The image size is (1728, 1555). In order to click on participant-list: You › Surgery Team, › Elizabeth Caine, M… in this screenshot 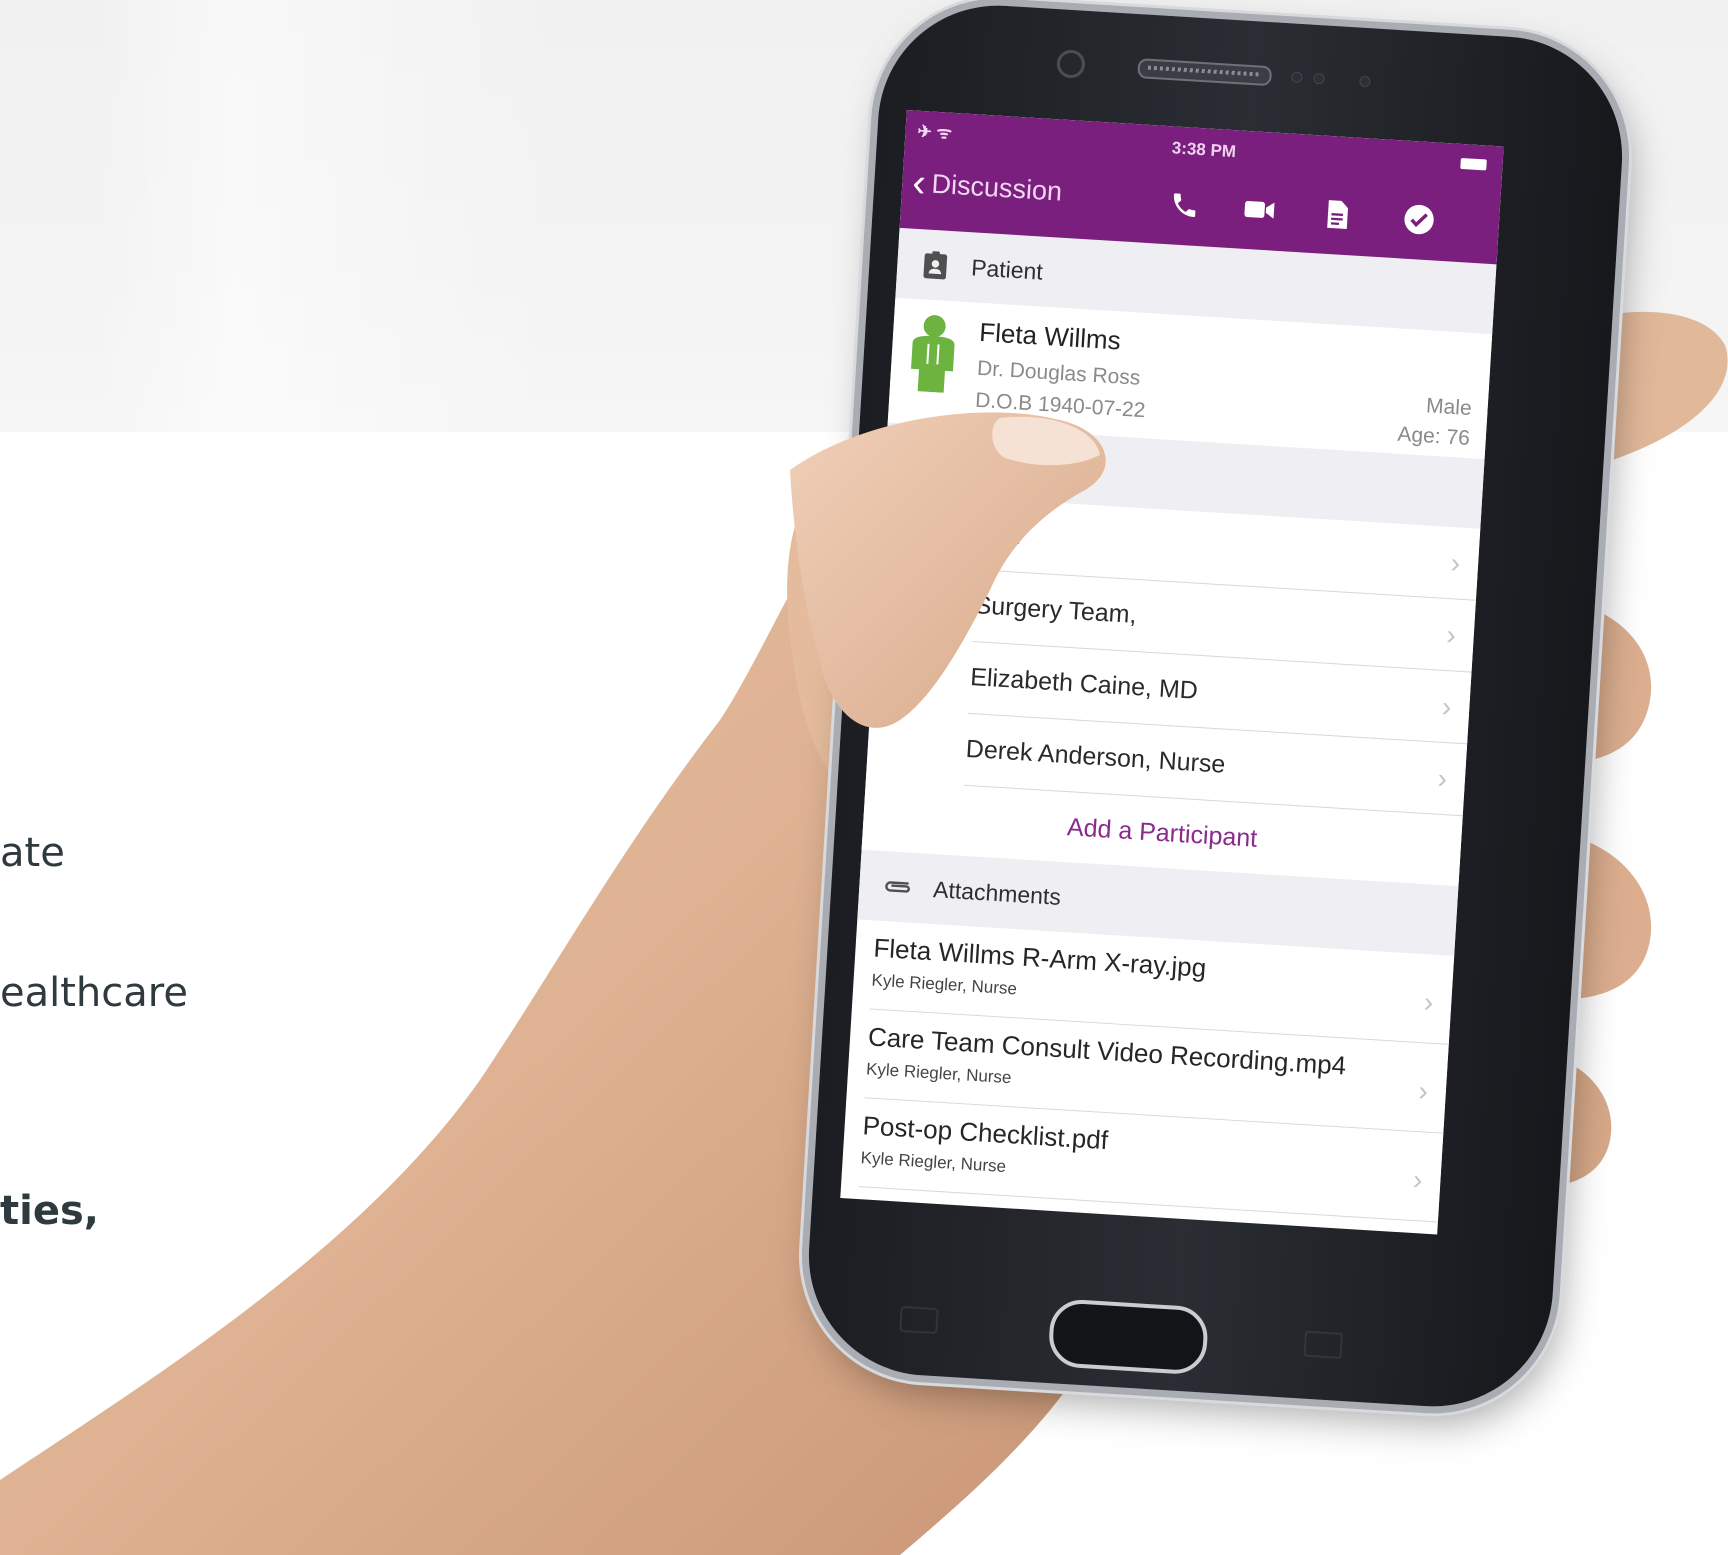, I will do `click(1171, 689)`.